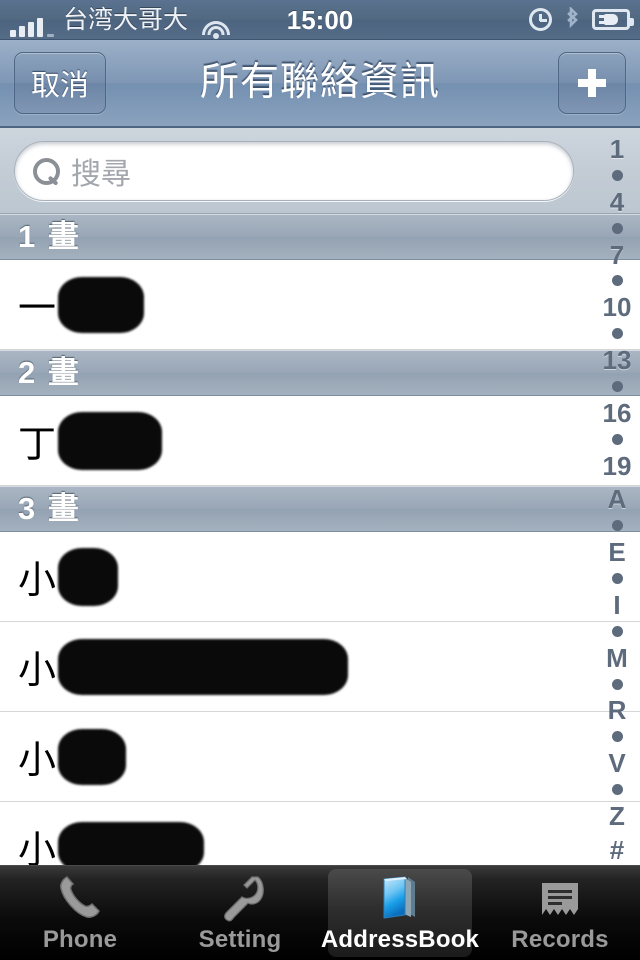 This screenshot has height=960, width=640. What do you see at coordinates (240, 898) in the screenshot?
I see `wrench-icon` at bounding box center [240, 898].